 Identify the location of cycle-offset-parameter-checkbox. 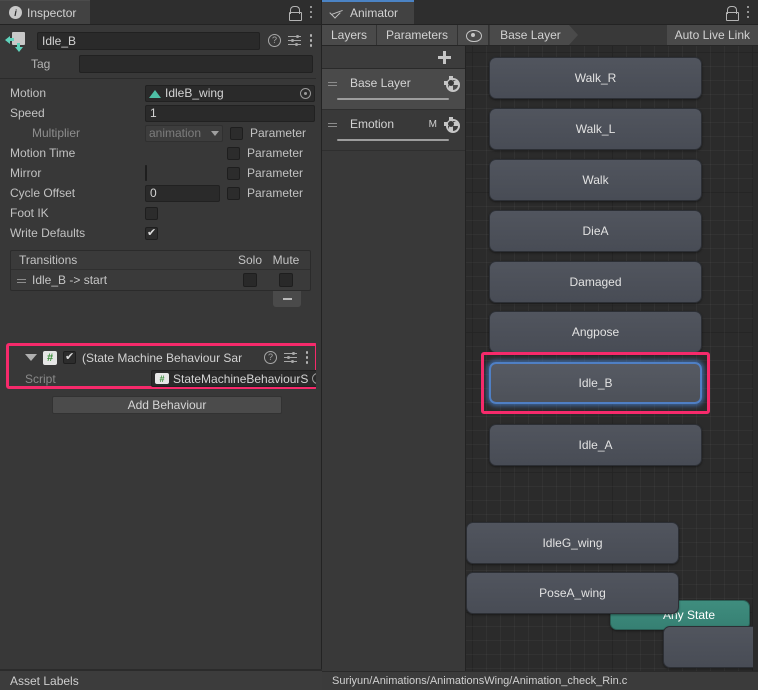
(233, 193).